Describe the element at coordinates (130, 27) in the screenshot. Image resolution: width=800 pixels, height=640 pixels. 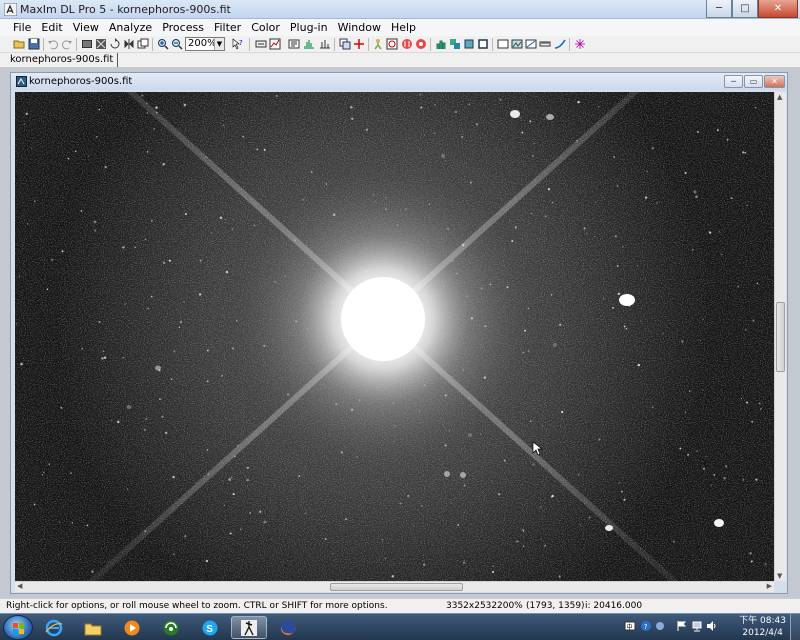
I see `menu-analyze: Analyze` at that location.